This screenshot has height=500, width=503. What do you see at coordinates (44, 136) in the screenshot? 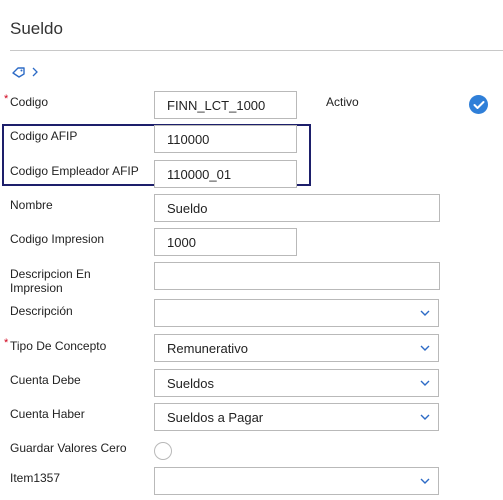
I see `codigo-afip-label: Codigo AFIP` at bounding box center [44, 136].